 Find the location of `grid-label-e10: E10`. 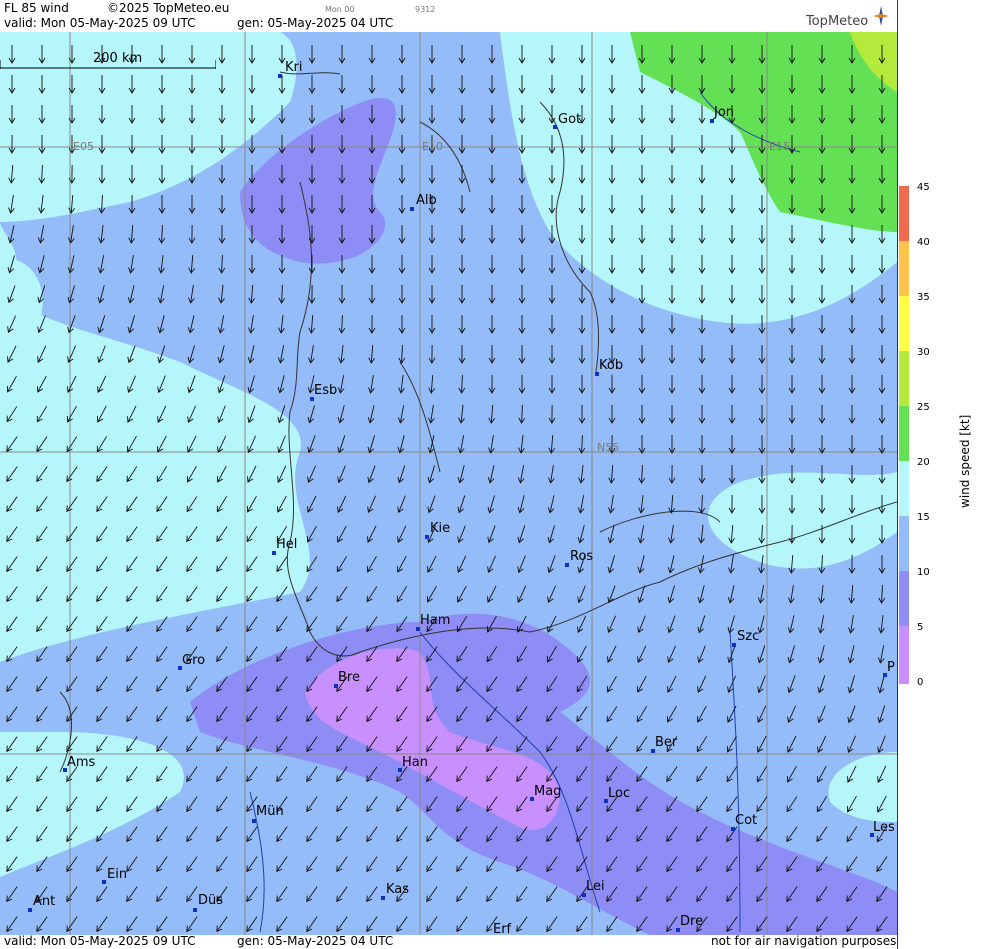

grid-label-e10: E10 is located at coordinates (432, 146).